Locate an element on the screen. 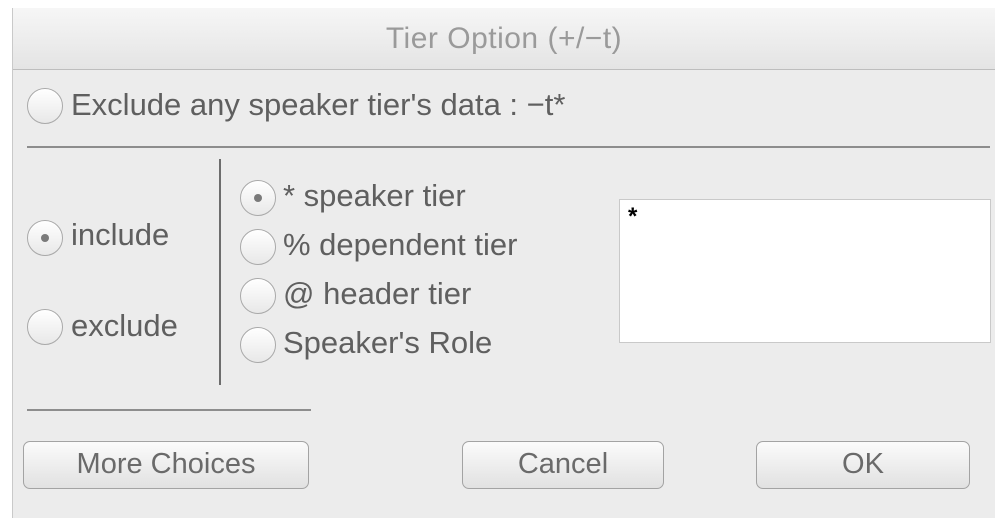 Image resolution: width=995 pixels, height=518 pixels. speakers-role-radio is located at coordinates (258, 345).